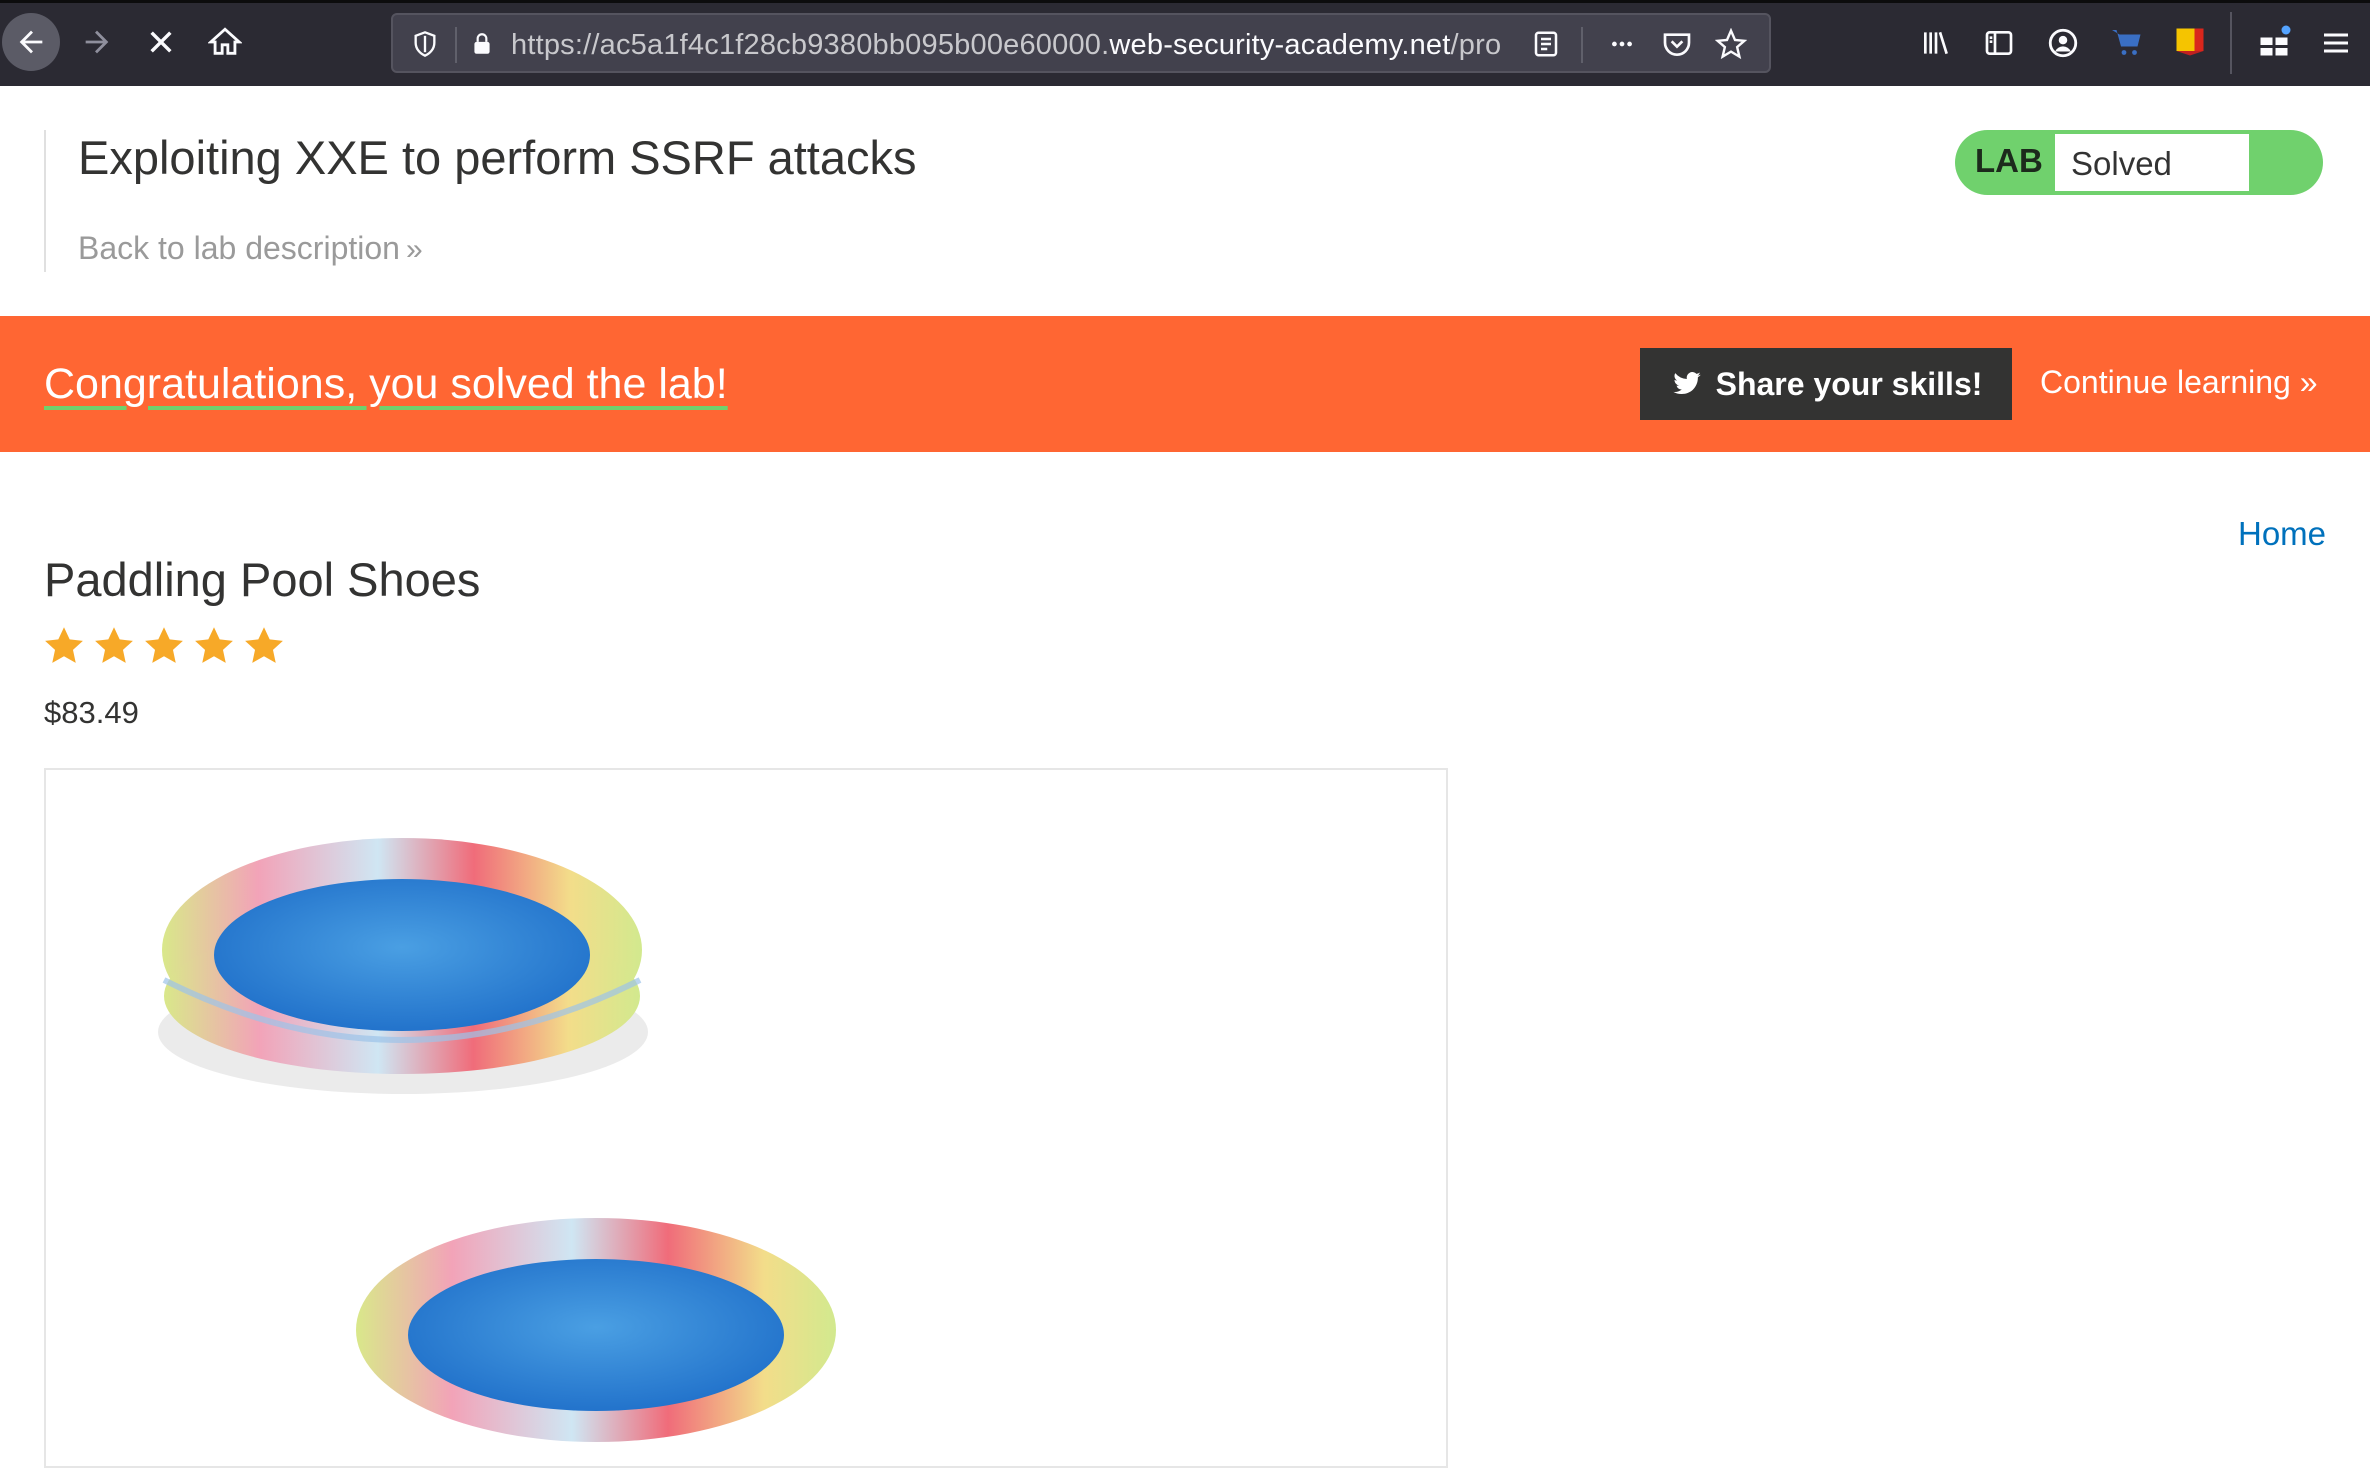 Image resolution: width=2370 pixels, height=1468 pixels. I want to click on arrow-right-icon, so click(97, 42).